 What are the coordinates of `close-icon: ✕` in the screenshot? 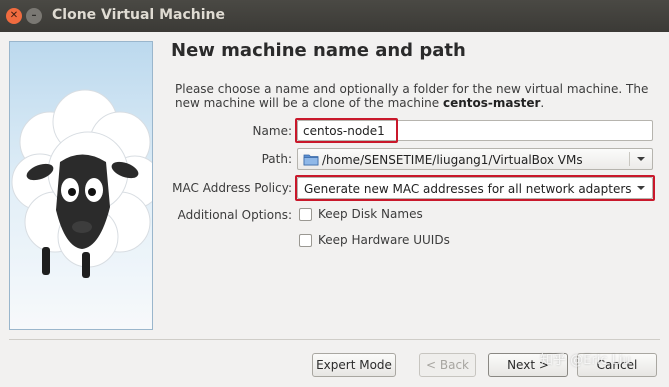 It's located at (14, 16).